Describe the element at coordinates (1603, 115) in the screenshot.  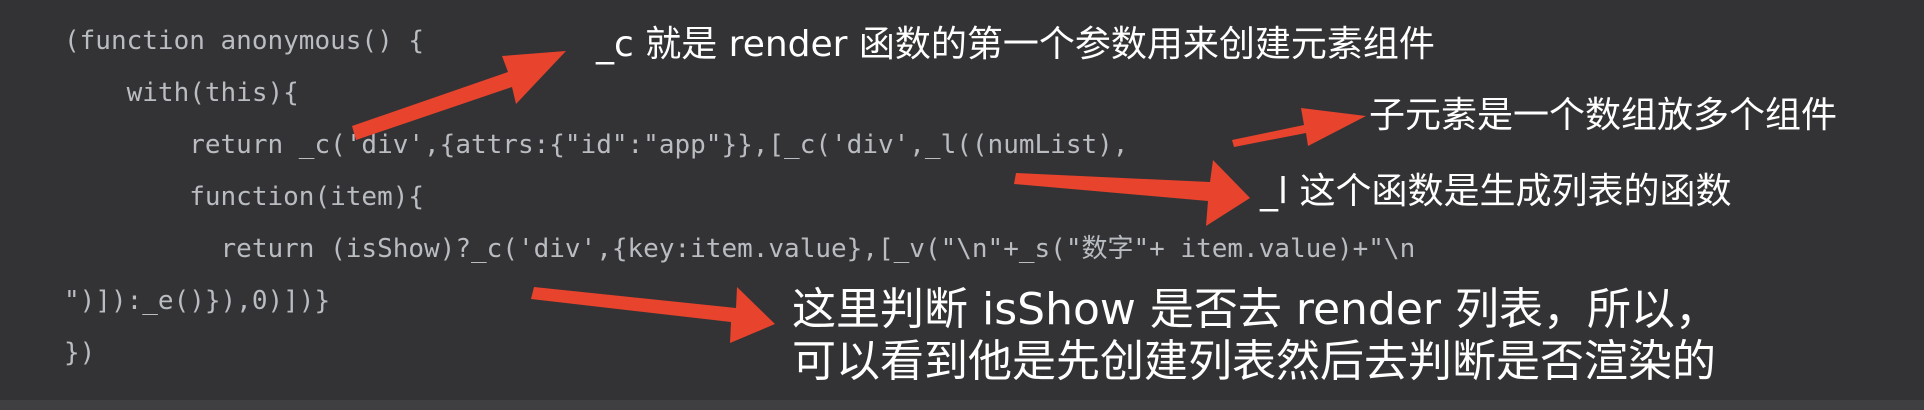
I see `annotation-children-array: 子元素是一个数组放多个组件` at that location.